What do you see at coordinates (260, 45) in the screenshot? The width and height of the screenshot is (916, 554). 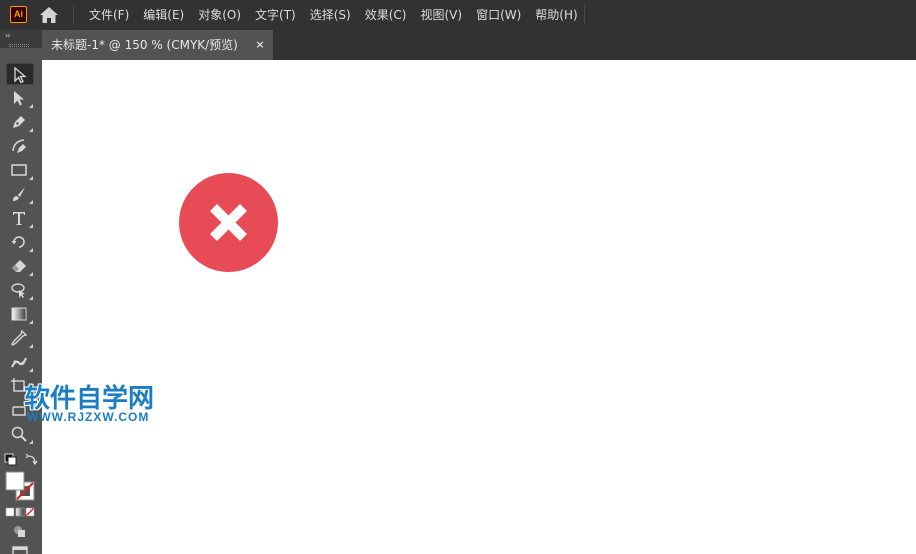 I see `close-tab-icon: ×` at bounding box center [260, 45].